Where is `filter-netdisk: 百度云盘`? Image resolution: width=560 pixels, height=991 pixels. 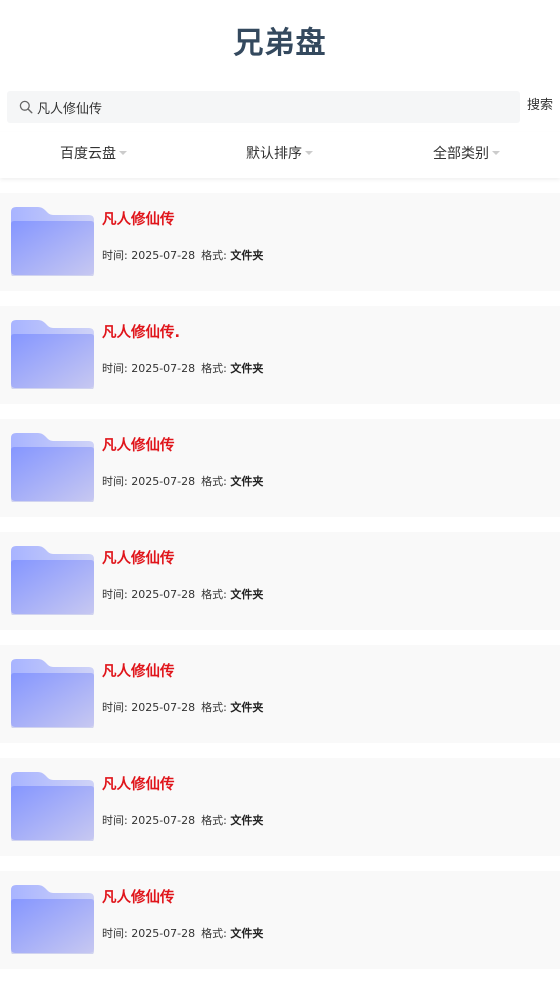 filter-netdisk: 百度云盘 is located at coordinates (93, 155).